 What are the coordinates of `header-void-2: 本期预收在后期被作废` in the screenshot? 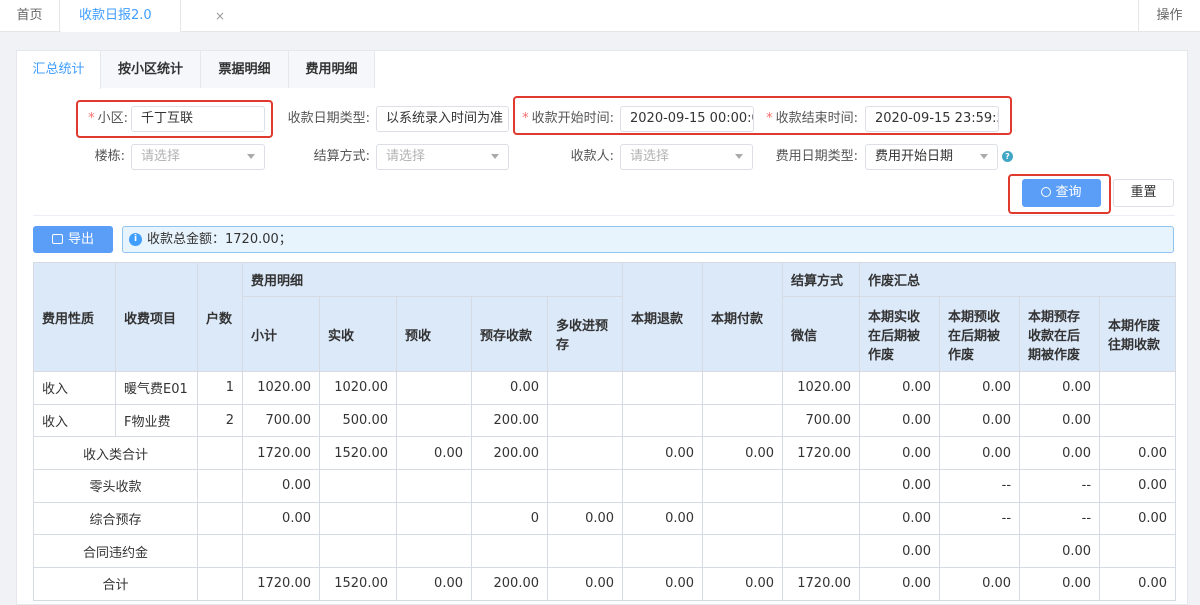 It's located at (980, 334).